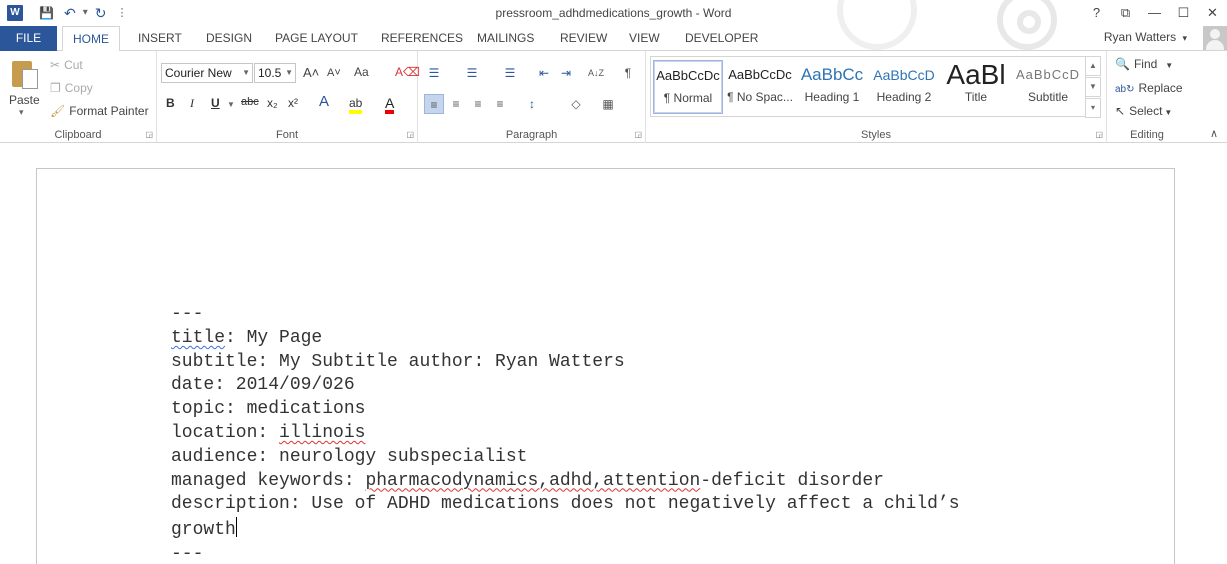 The image size is (1227, 564). Describe the element at coordinates (275, 73) in the screenshot. I see `font-size-field: 10.5 ▼` at that location.